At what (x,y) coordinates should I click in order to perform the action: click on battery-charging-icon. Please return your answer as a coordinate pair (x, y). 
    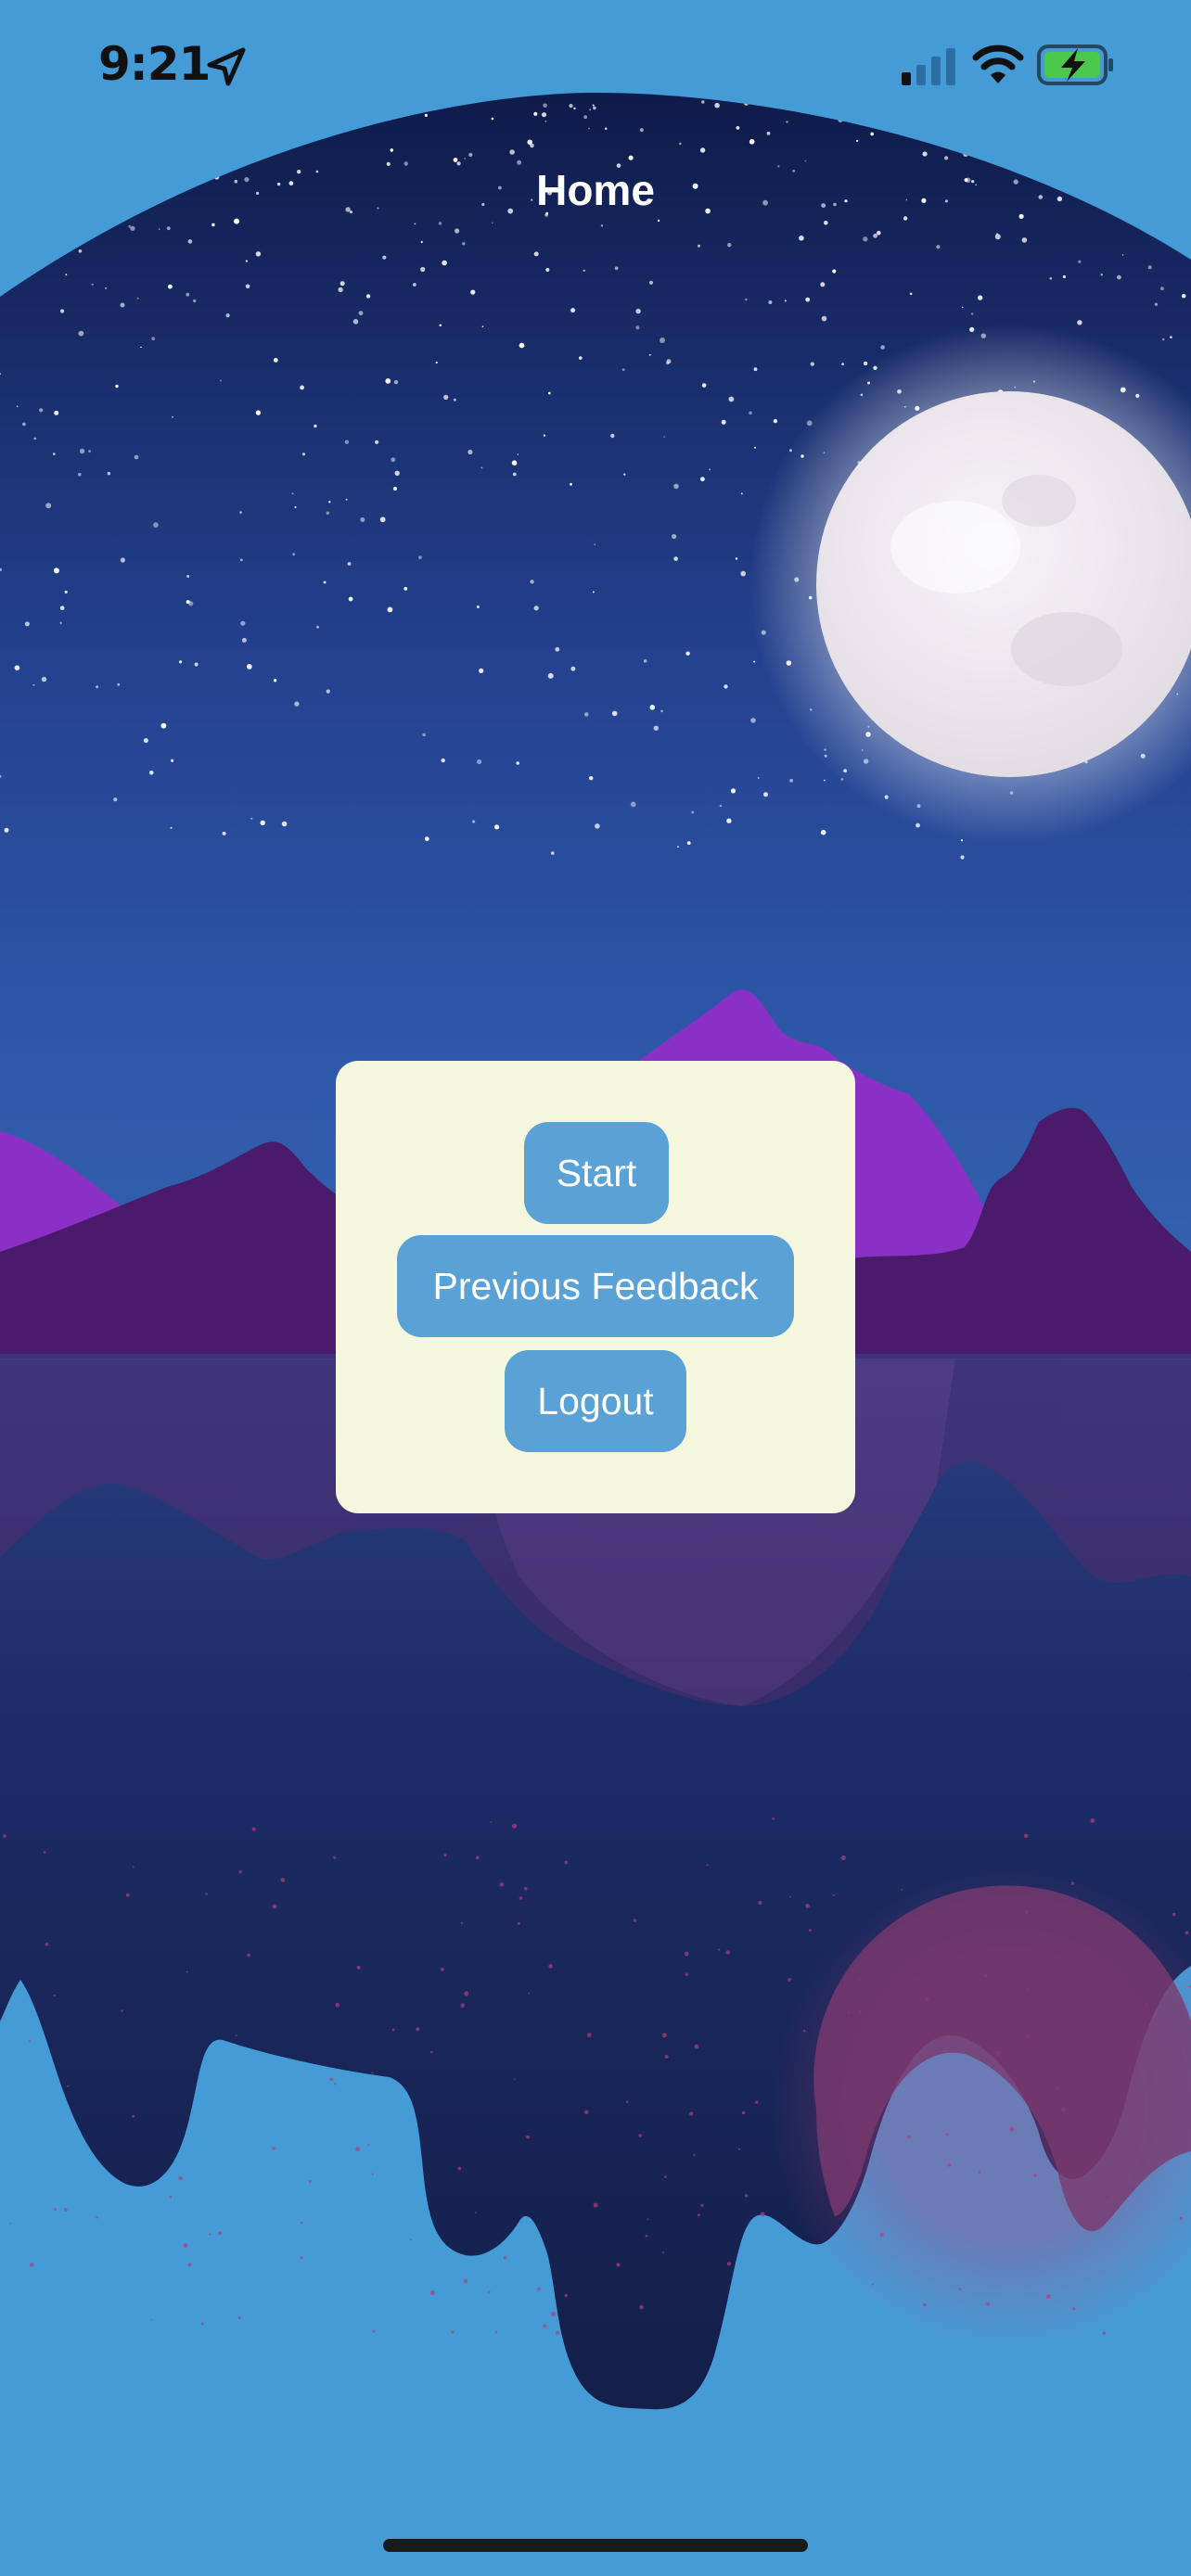
    Looking at the image, I should click on (1075, 65).